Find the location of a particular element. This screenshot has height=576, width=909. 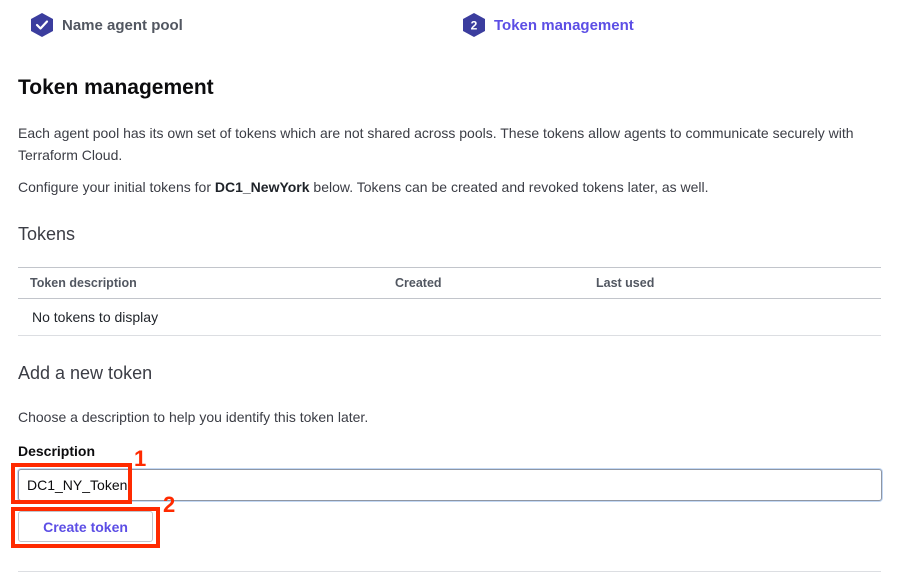

column-header-created: Created is located at coordinates (418, 283).